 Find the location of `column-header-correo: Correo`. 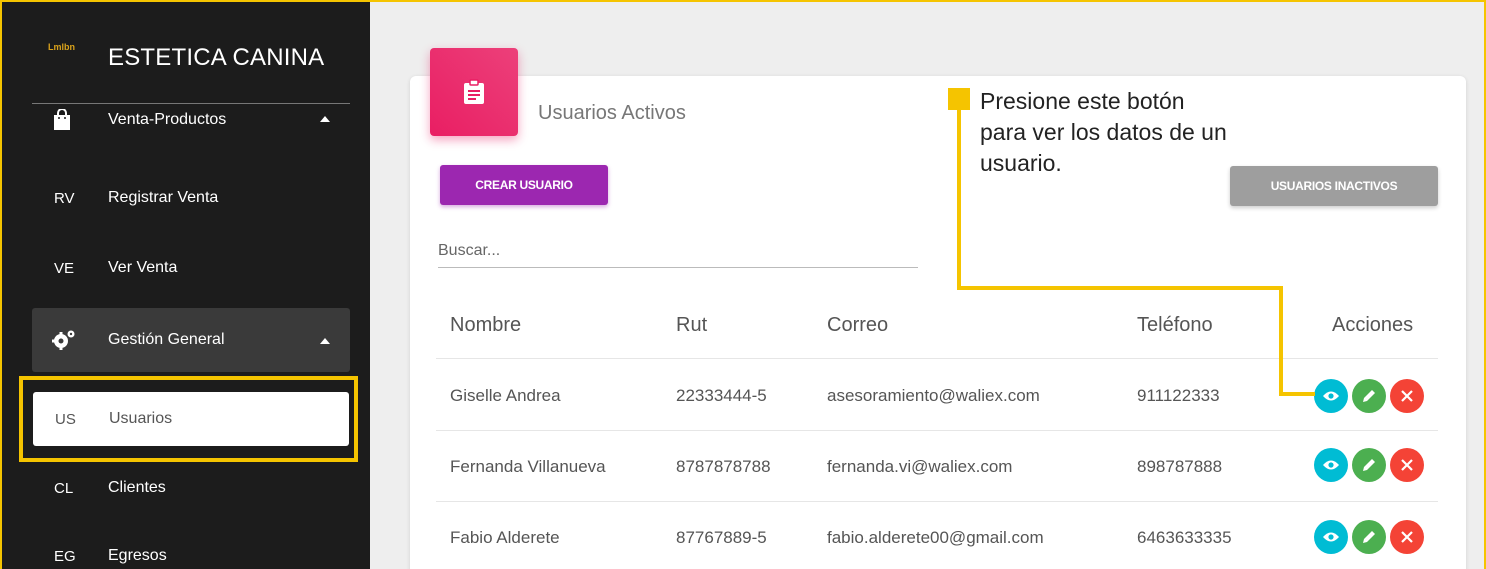

column-header-correo: Correo is located at coordinates (858, 325).